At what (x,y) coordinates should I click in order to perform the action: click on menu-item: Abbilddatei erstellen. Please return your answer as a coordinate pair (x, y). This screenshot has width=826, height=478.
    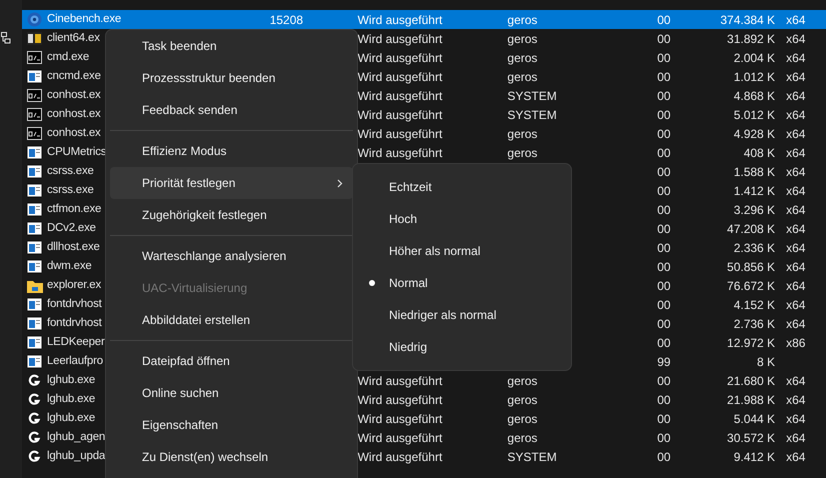
    Looking at the image, I should click on (231, 320).